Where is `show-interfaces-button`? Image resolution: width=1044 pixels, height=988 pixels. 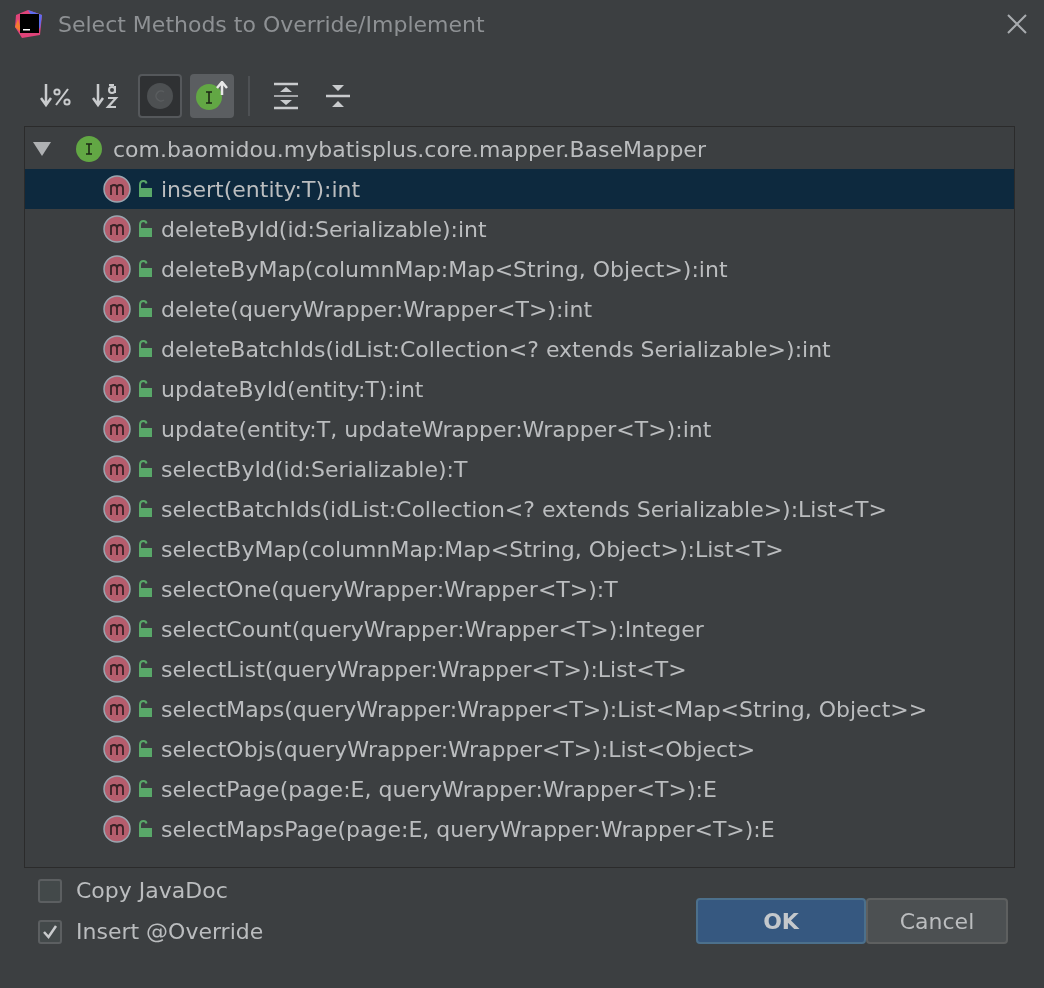
show-interfaces-button is located at coordinates (212, 96).